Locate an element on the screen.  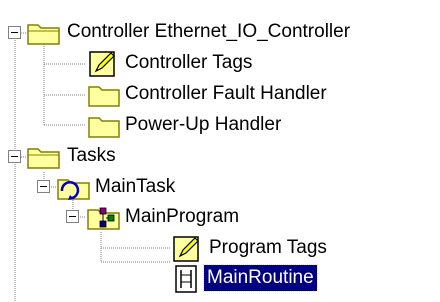
expand-toggle-controller is located at coordinates (15, 33).